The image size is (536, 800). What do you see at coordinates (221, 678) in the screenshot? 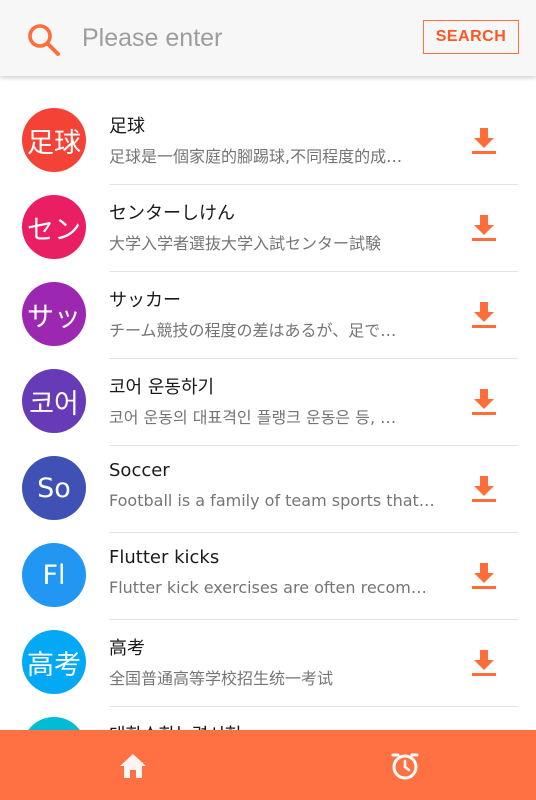
I see `item-subtitle: 全国普通高等学校招生统一考试` at bounding box center [221, 678].